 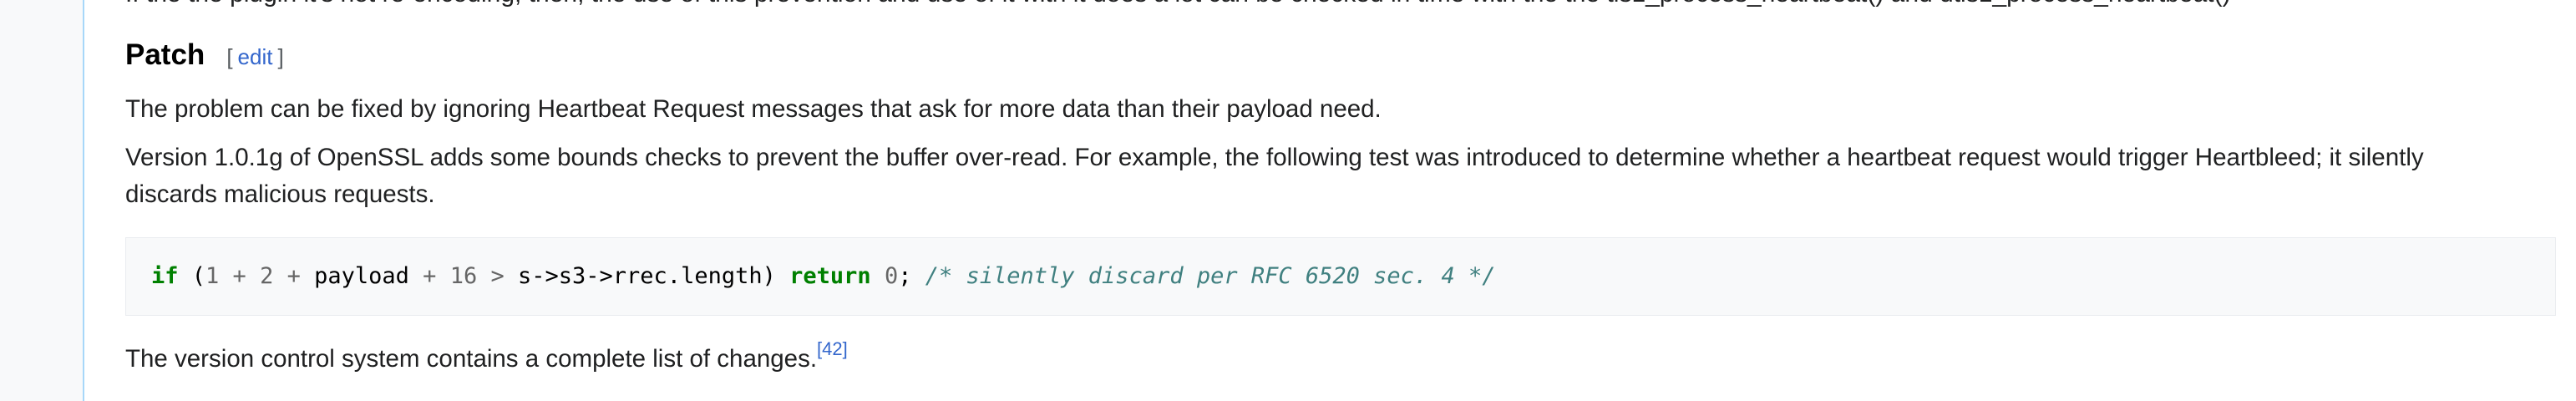 I want to click on edit-section-link: edit, so click(x=255, y=57).